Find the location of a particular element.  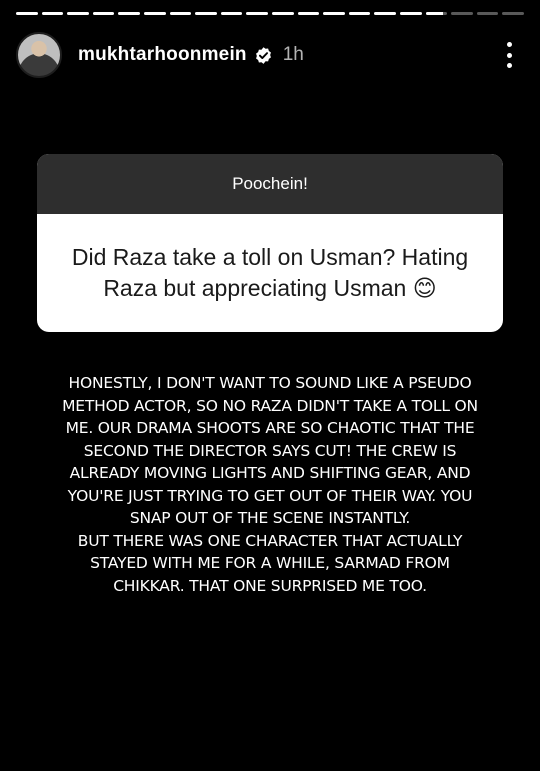

story-progress-bar is located at coordinates (270, 14).